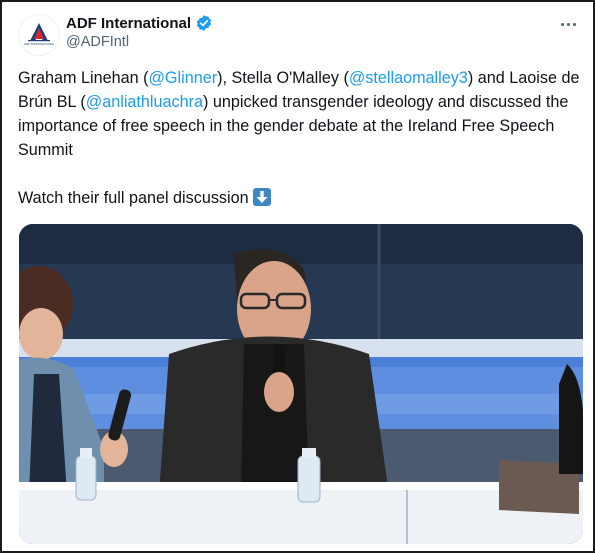 Image resolution: width=595 pixels, height=553 pixels. Describe the element at coordinates (39, 32) in the screenshot. I see `adf-logo-icon` at that location.